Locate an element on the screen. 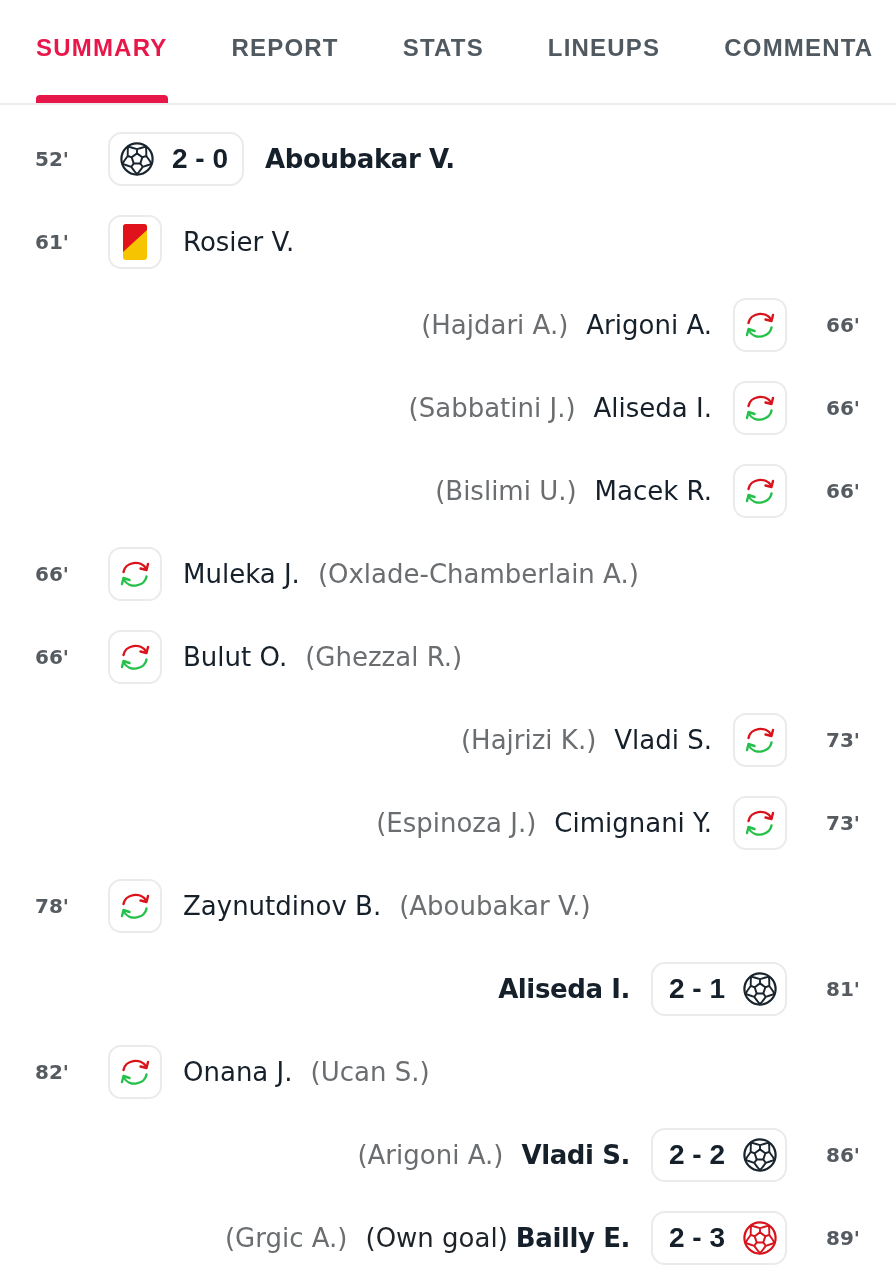 The width and height of the screenshot is (896, 1280). player-name: Arigoni A. is located at coordinates (649, 324).